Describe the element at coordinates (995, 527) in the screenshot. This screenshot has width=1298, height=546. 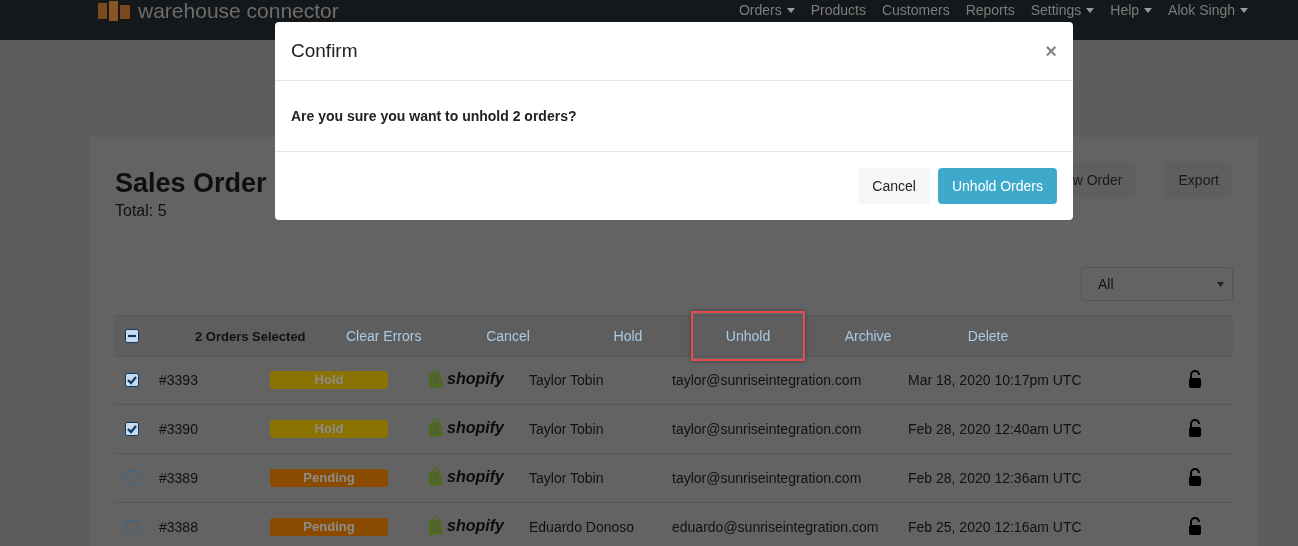
I see `order-date: Feb 25, 2020 12:16am UTC` at that location.